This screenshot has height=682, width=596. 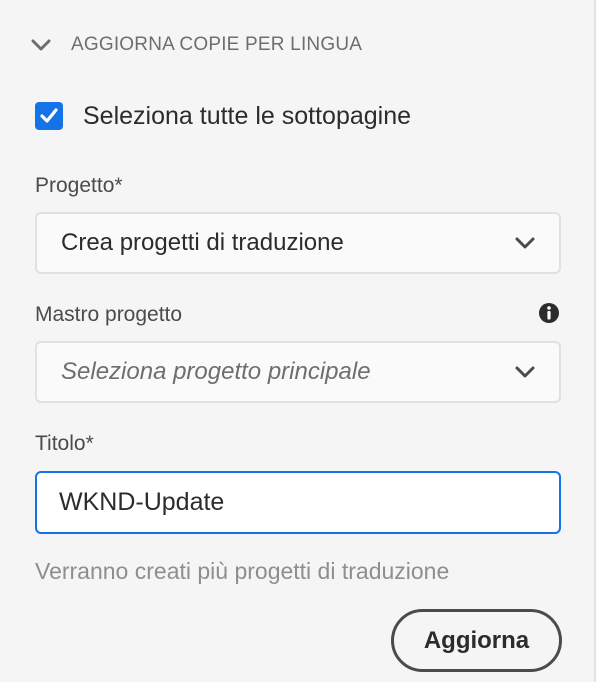 I want to click on checkbox-checked, so click(x=49, y=116).